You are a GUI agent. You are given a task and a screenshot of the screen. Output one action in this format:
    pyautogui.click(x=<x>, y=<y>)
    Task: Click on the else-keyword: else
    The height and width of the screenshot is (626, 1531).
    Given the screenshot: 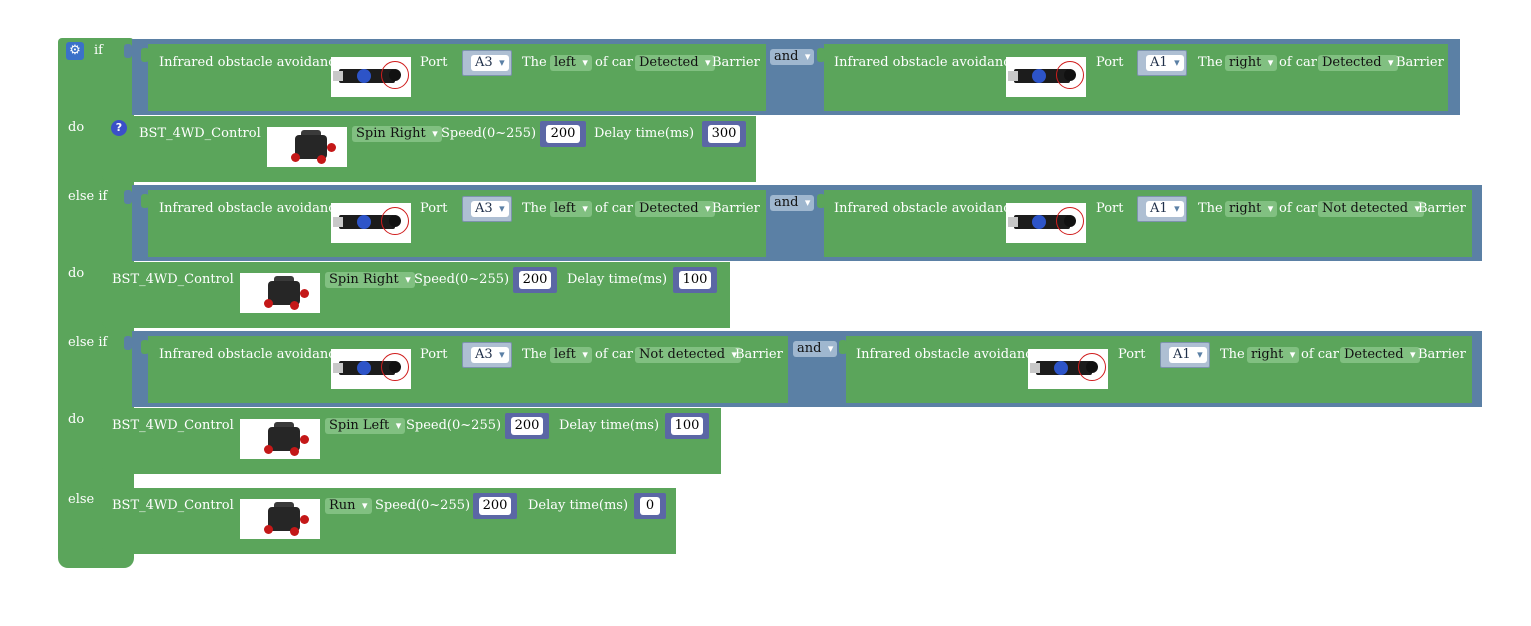 What is the action you would take?
    pyautogui.click(x=81, y=499)
    